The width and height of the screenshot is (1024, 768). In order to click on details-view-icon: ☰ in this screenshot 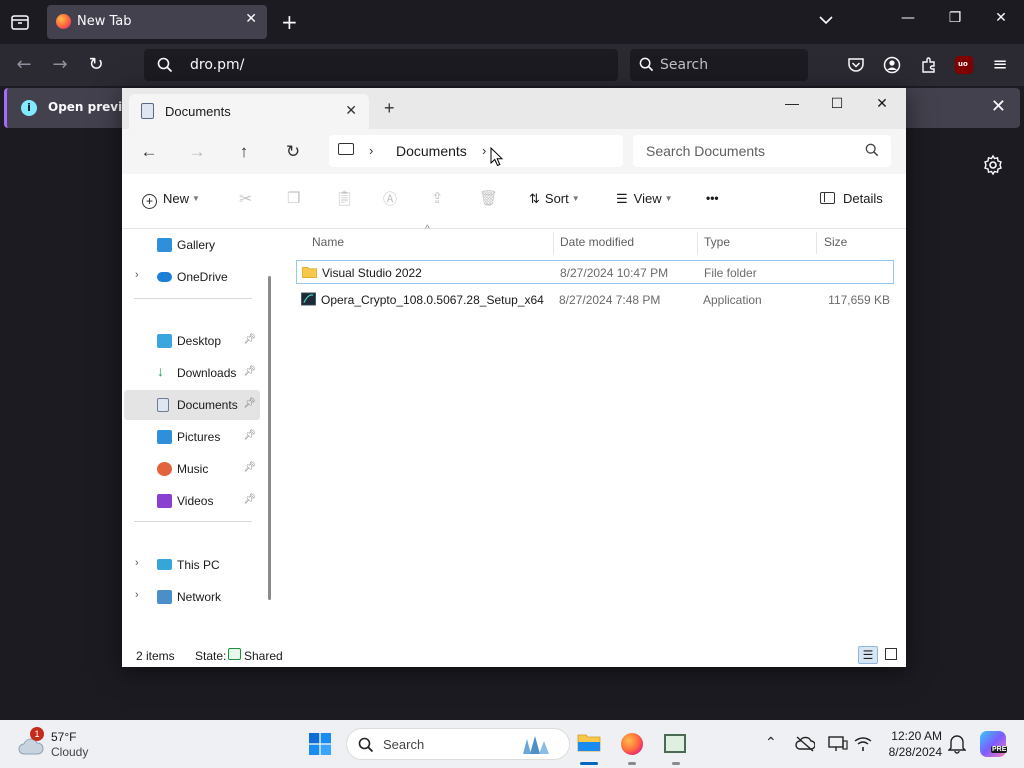, I will do `click(868, 655)`.